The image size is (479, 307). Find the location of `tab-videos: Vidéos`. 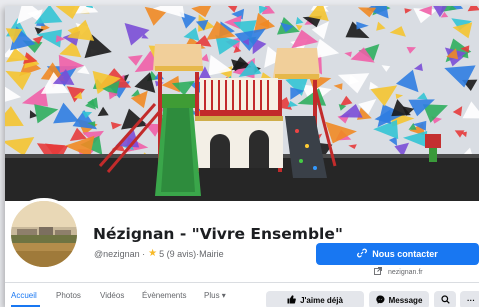

tab-videos: Vidéos is located at coordinates (115, 295).